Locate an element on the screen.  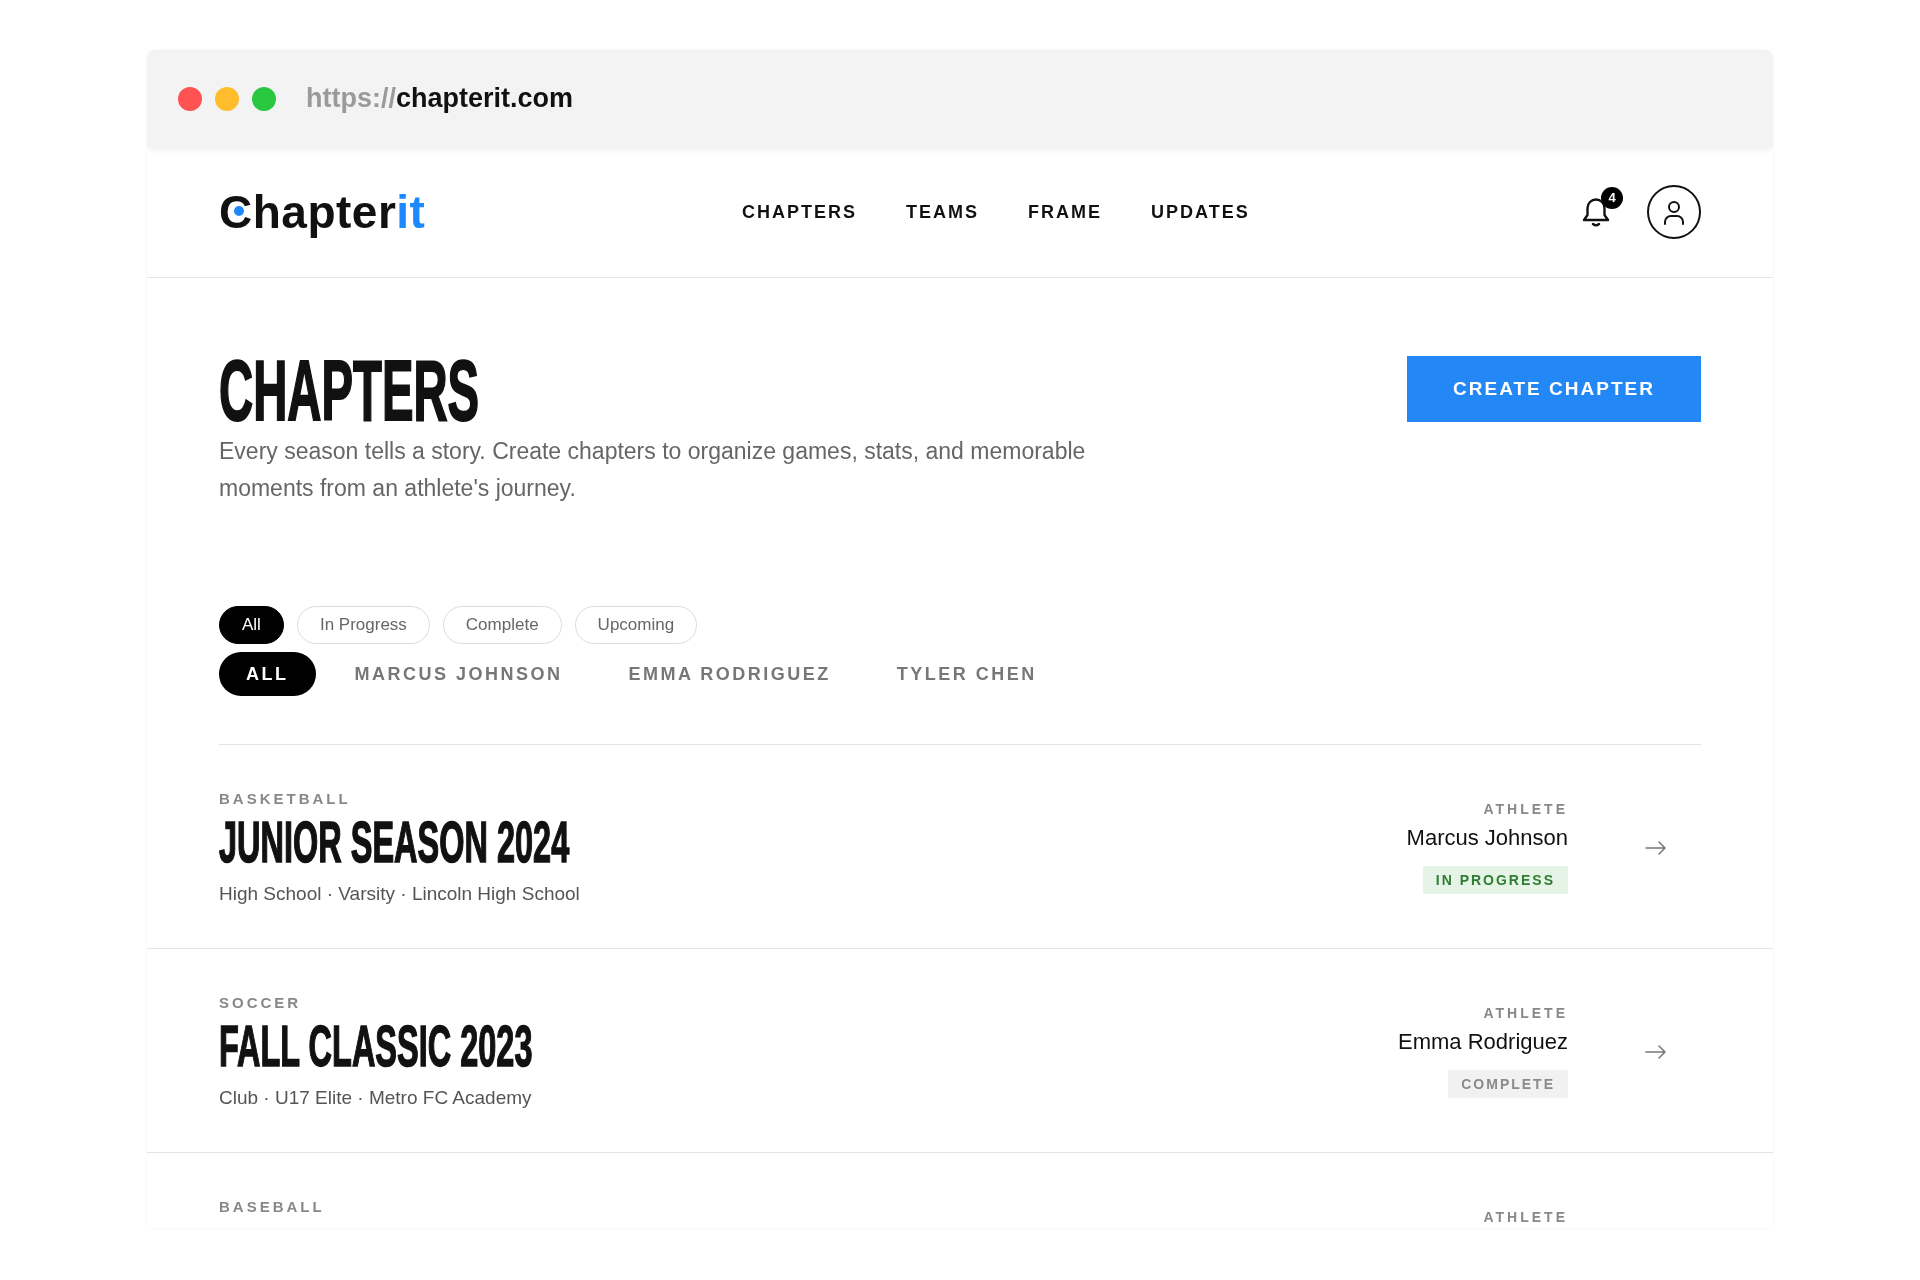
chapter-details: High School · Varsity · Lincoln High School is located at coordinates (400, 894).